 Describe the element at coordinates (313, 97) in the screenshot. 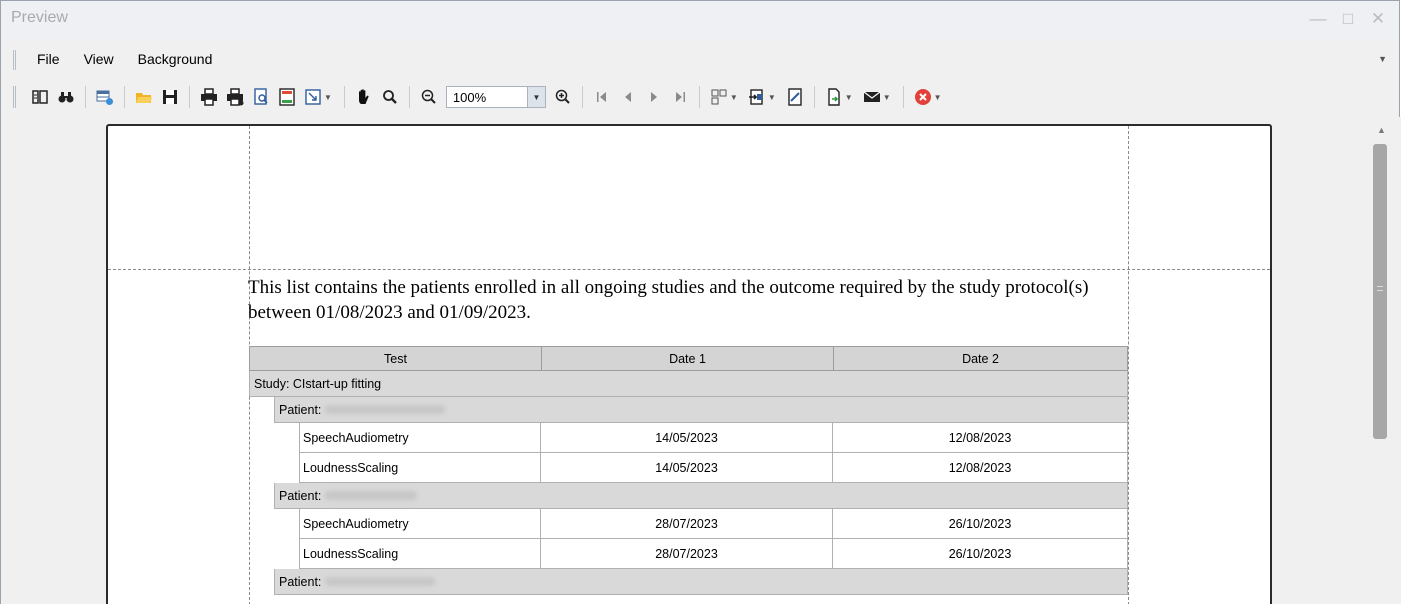

I see `scale-icon` at that location.